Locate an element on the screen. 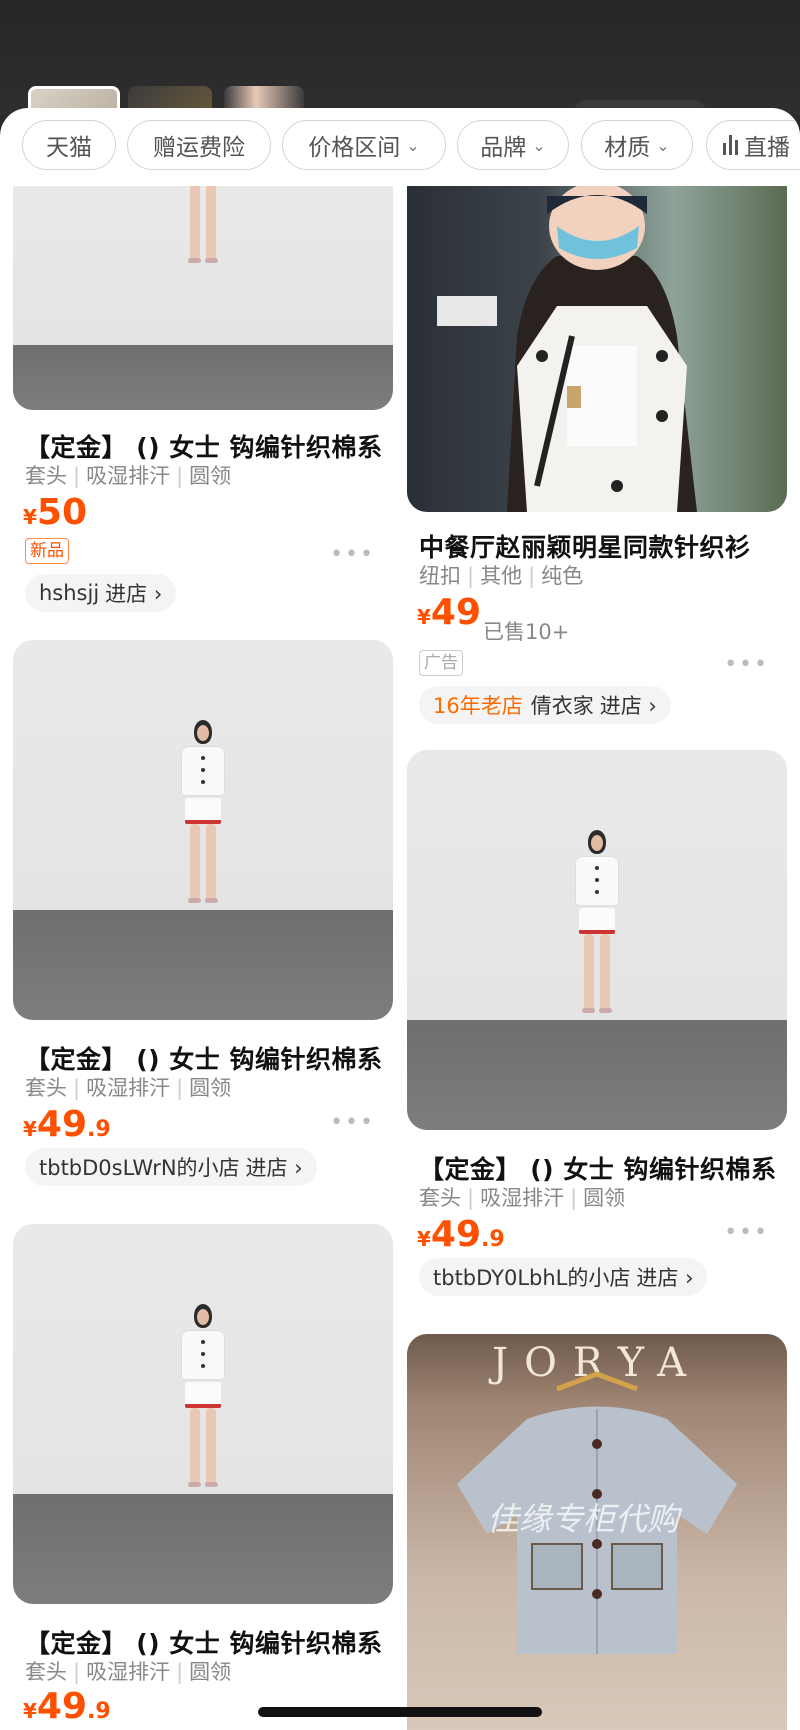 The image size is (800, 1730). shop-name: hshsjj is located at coordinates (69, 593).